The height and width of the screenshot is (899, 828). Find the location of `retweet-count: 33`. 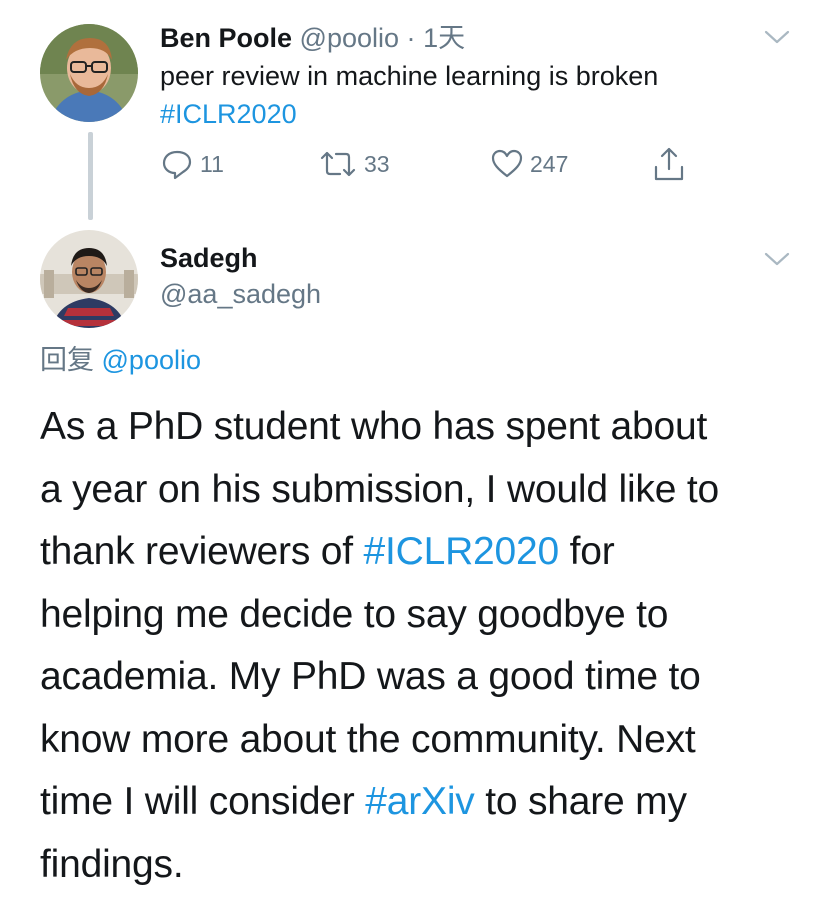

retweet-count: 33 is located at coordinates (377, 163).